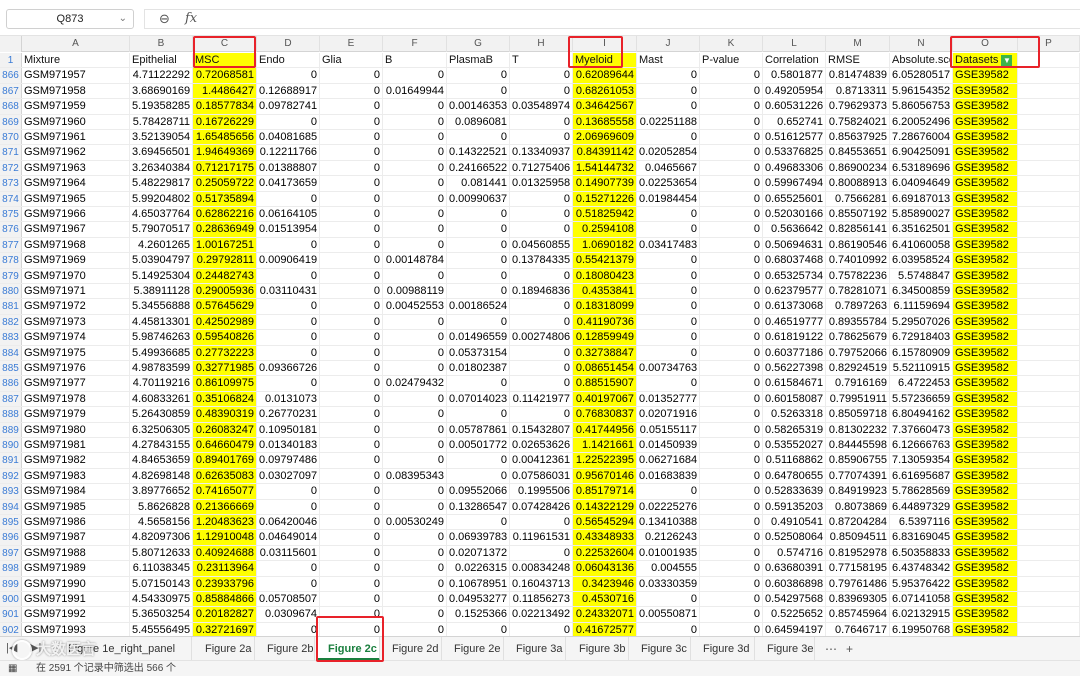  What do you see at coordinates (76, 445) in the screenshot?
I see `table-cell: GSM971981` at bounding box center [76, 445].